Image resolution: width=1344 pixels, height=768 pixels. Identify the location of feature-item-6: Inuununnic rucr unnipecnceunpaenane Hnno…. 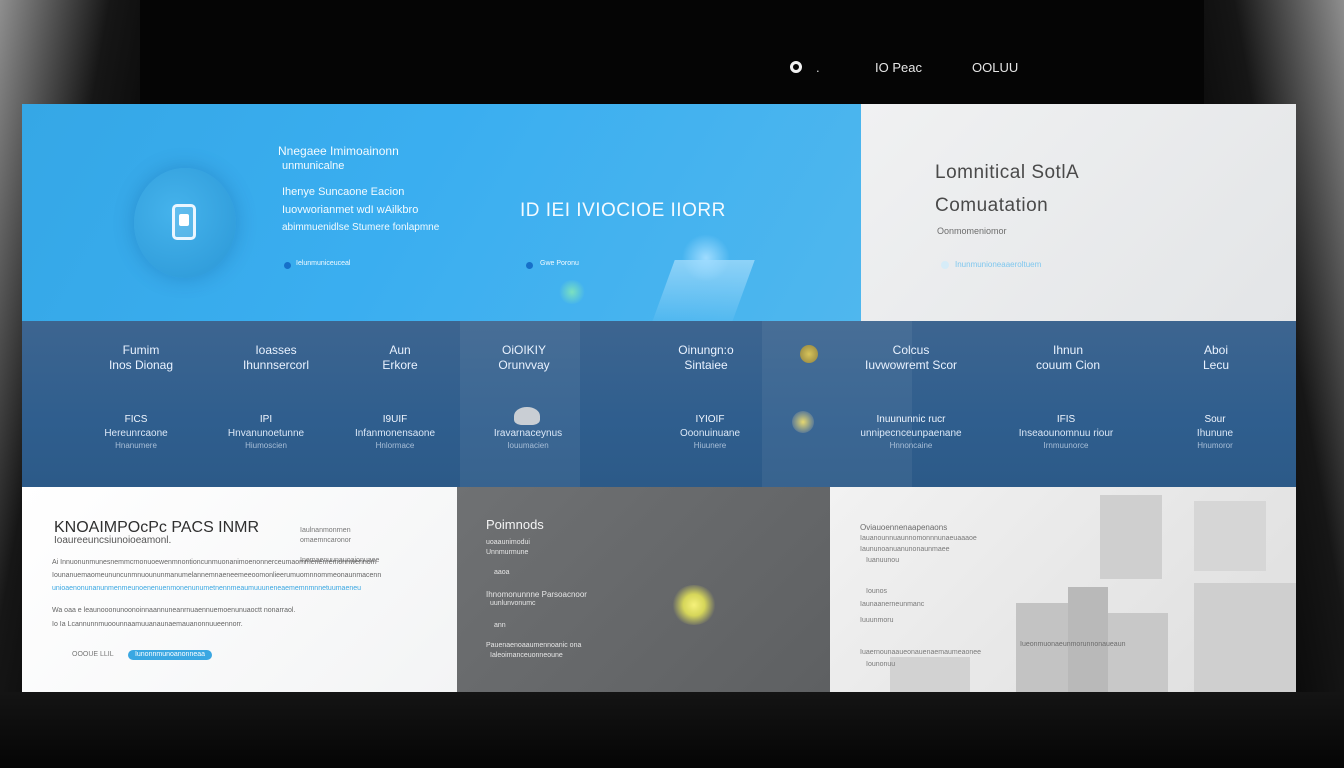
(911, 432).